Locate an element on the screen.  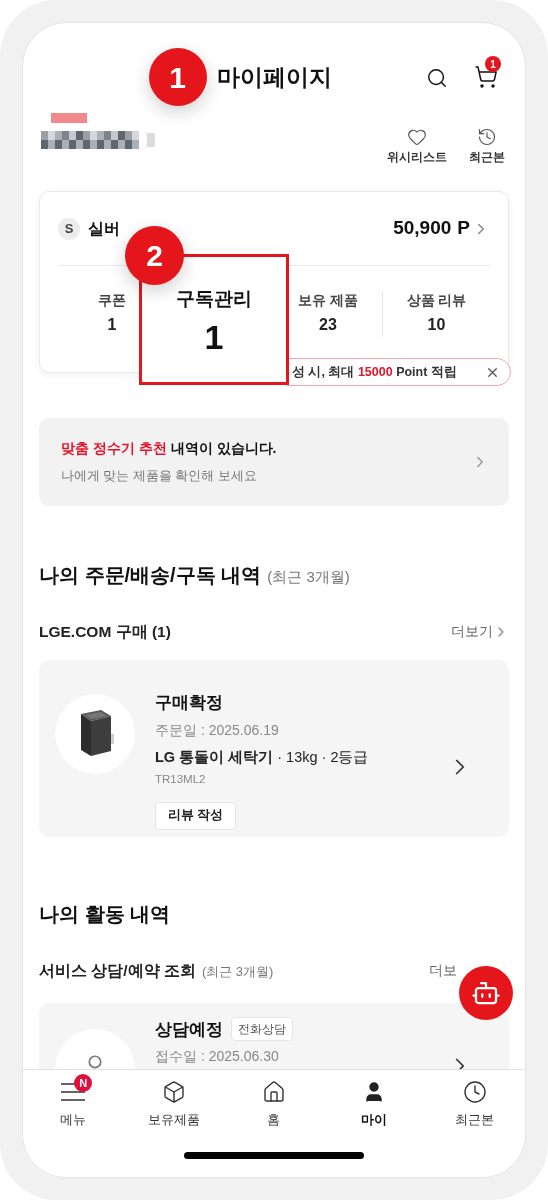
order-date: 주문일 : 2025.06.19 is located at coordinates (217, 730).